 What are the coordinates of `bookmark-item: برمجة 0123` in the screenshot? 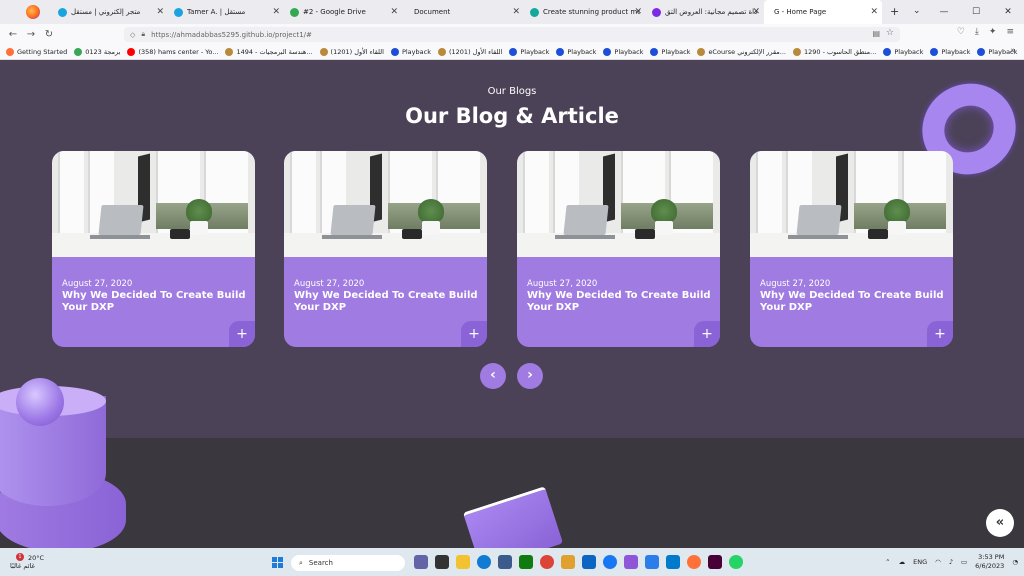 It's located at (97, 51).